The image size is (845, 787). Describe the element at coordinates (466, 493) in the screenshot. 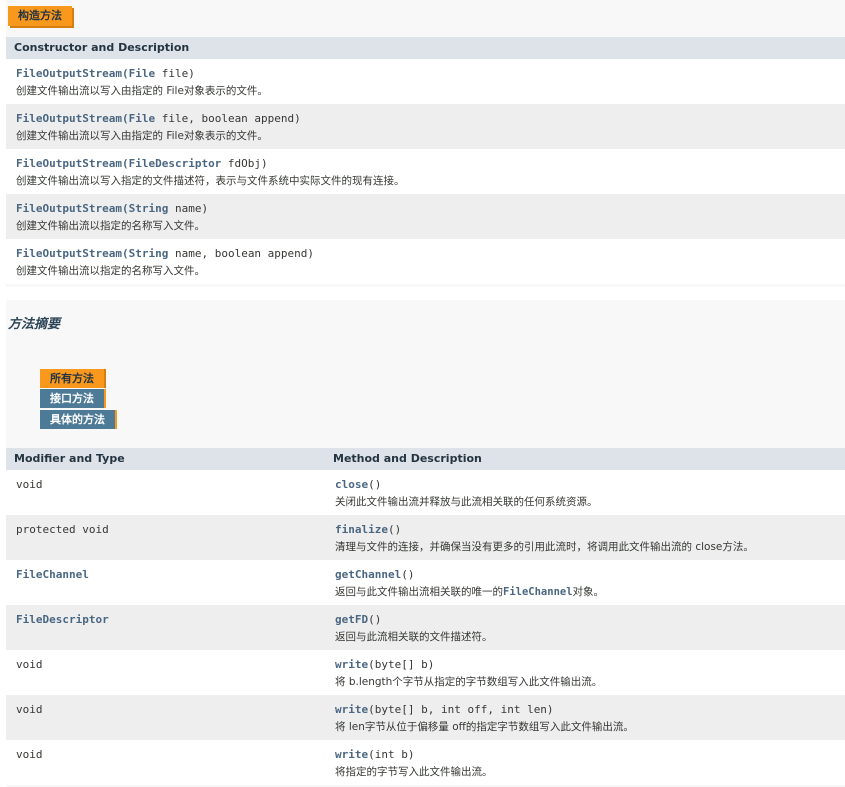

I see `method-cell: close() 关闭此文件输出流并释放与此流相关联的任何系统资源。` at that location.